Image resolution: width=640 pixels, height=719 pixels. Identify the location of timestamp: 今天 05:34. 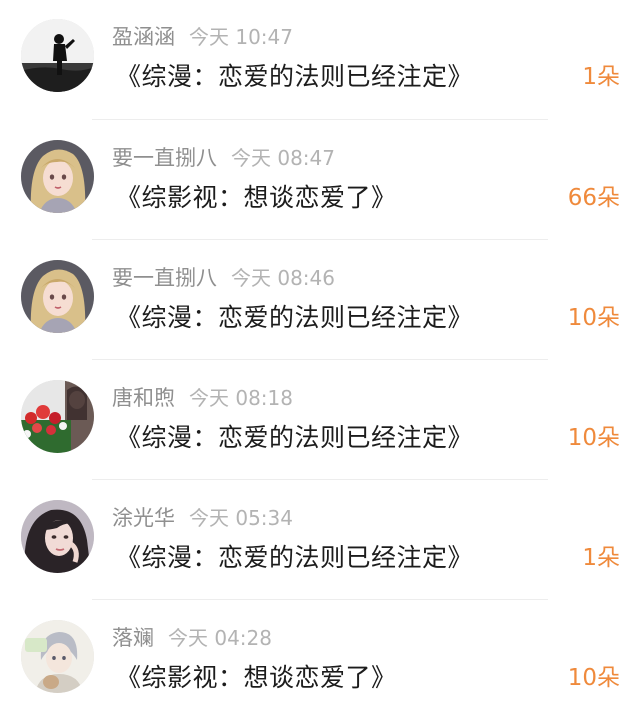
(241, 518).